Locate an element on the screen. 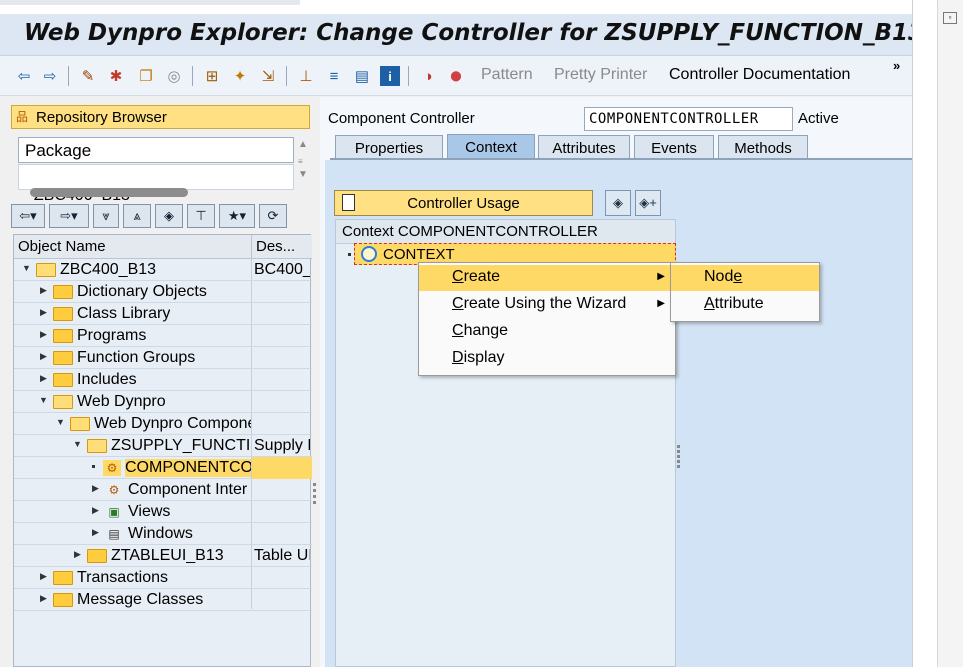 The height and width of the screenshot is (667, 963). refresh-icon: ⟳ is located at coordinates (273, 216).